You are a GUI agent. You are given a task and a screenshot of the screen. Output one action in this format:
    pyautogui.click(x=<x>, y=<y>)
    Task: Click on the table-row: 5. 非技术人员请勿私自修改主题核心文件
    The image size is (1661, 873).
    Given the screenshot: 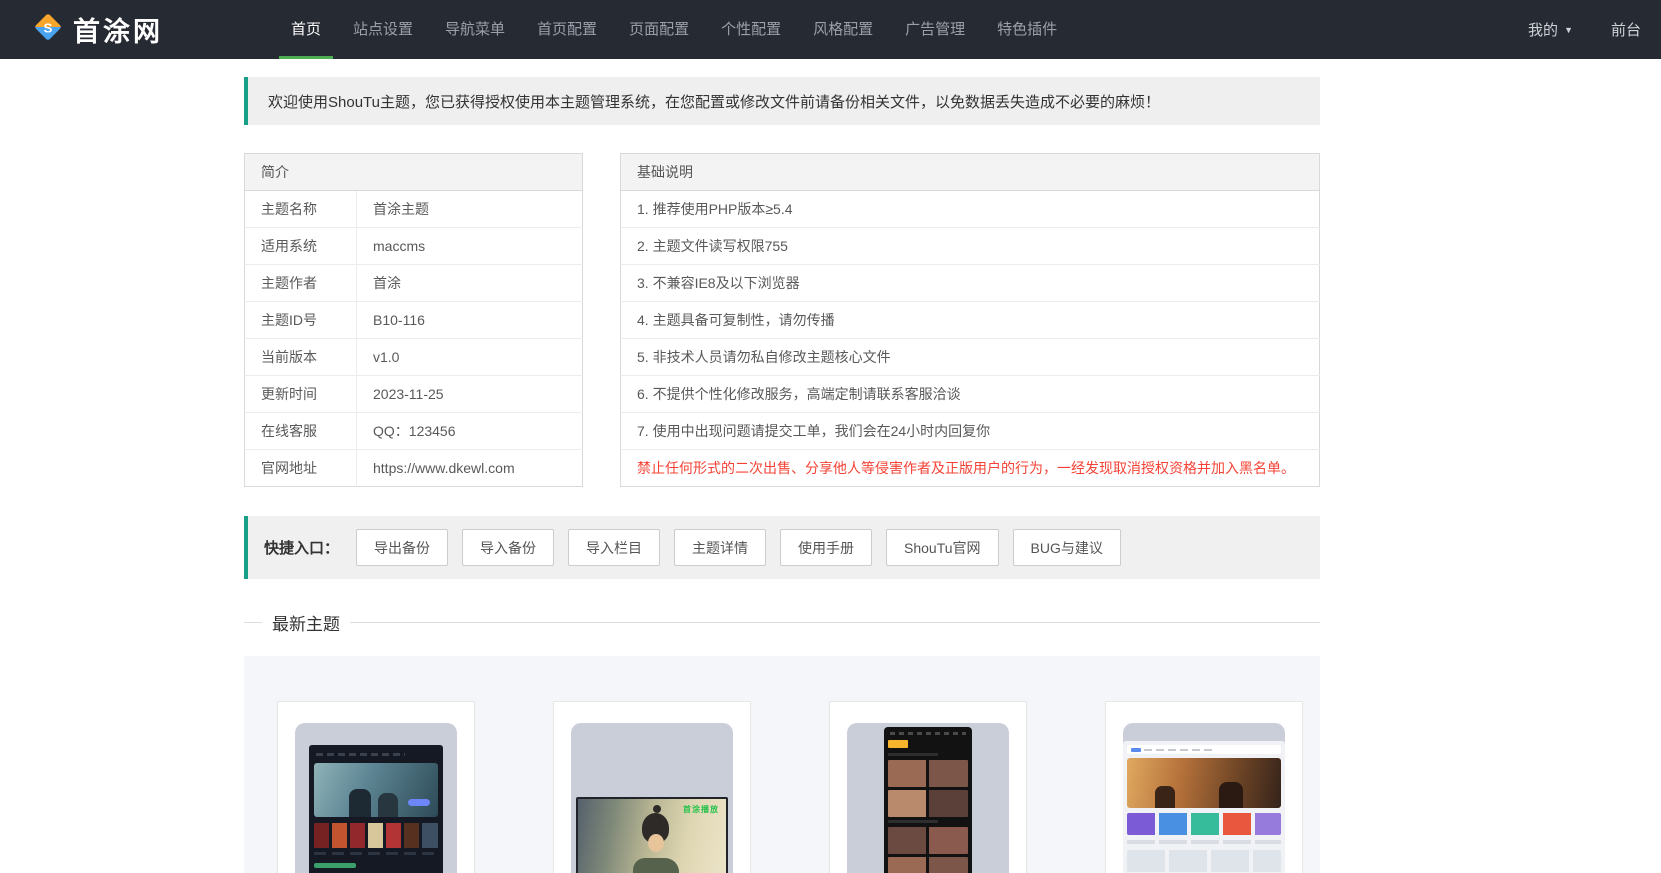 What is the action you would take?
    pyautogui.click(x=970, y=357)
    